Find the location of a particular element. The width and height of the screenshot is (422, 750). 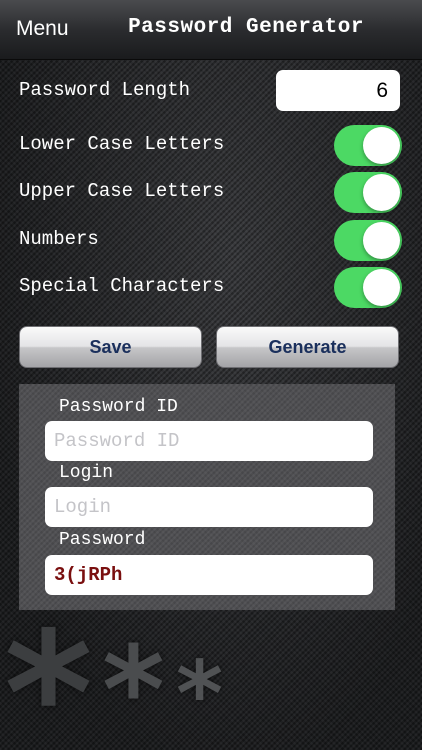

login-input is located at coordinates (209, 507).